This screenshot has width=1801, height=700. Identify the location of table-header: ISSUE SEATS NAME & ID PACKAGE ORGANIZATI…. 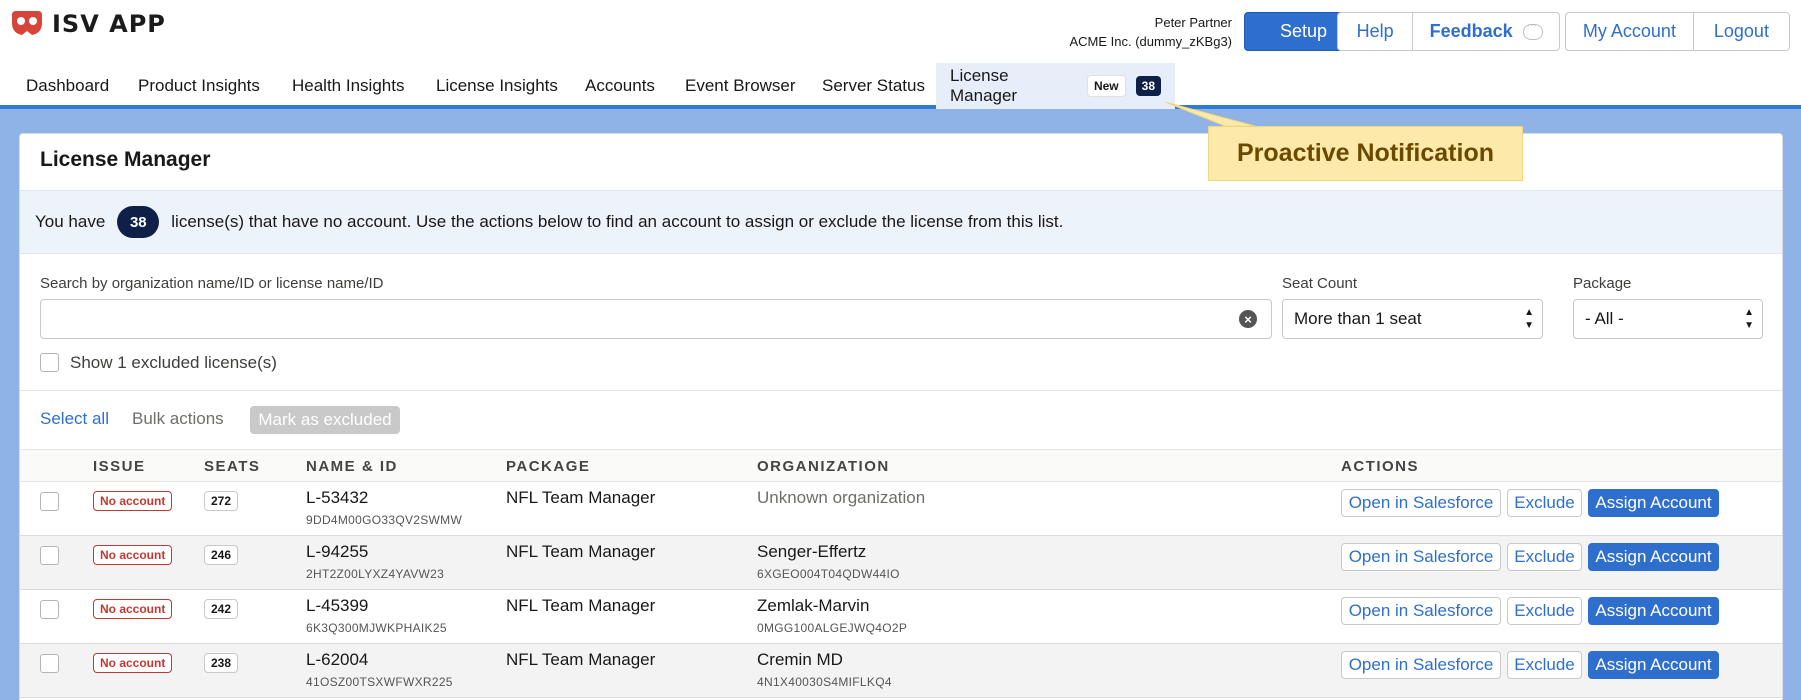
(901, 465).